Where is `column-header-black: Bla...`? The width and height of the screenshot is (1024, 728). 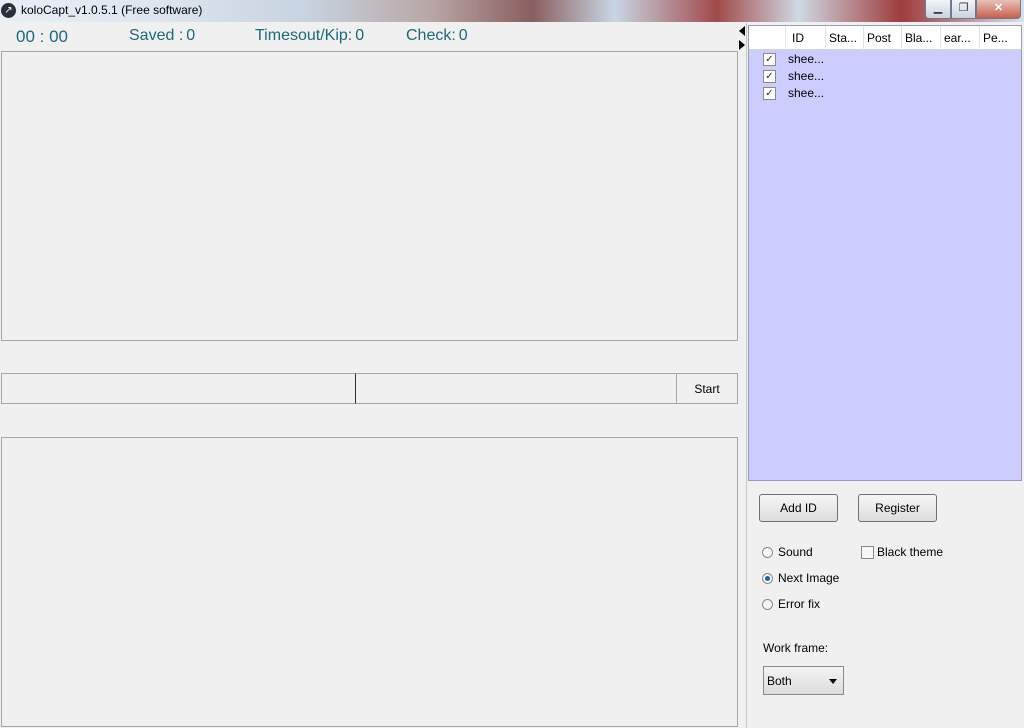 column-header-black: Bla... is located at coordinates (921, 38).